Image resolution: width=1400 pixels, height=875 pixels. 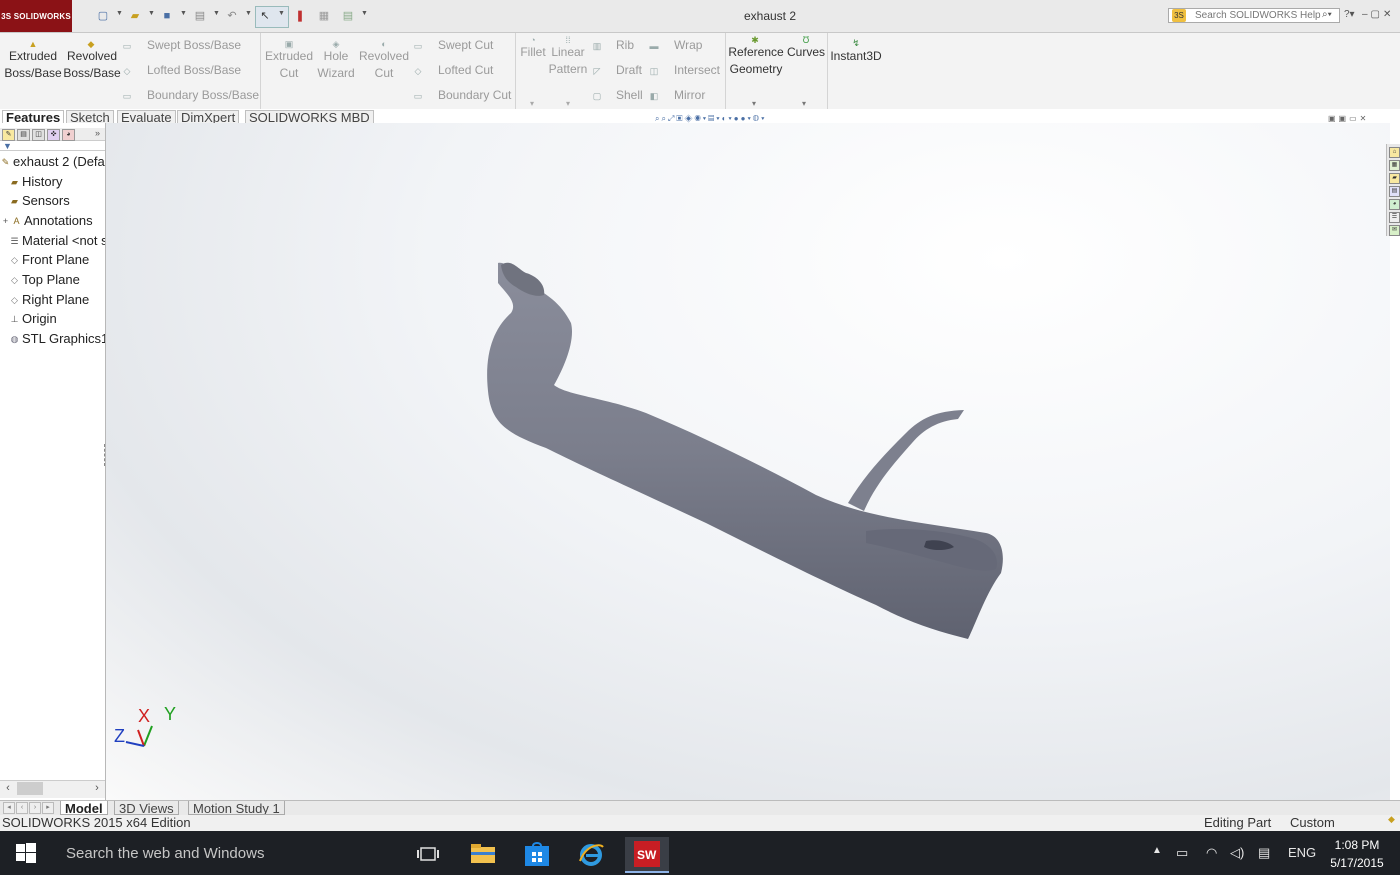 What do you see at coordinates (90, 116) in the screenshot?
I see `tab-sketch: Sketch` at bounding box center [90, 116].